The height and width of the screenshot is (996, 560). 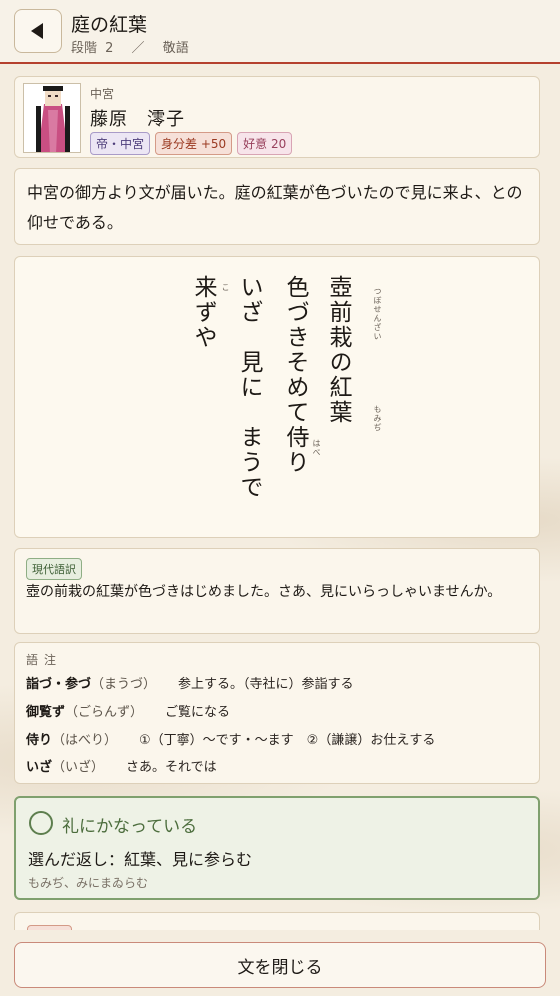 I want to click on poem-line: 色づきそめて侍り, so click(x=295, y=375).